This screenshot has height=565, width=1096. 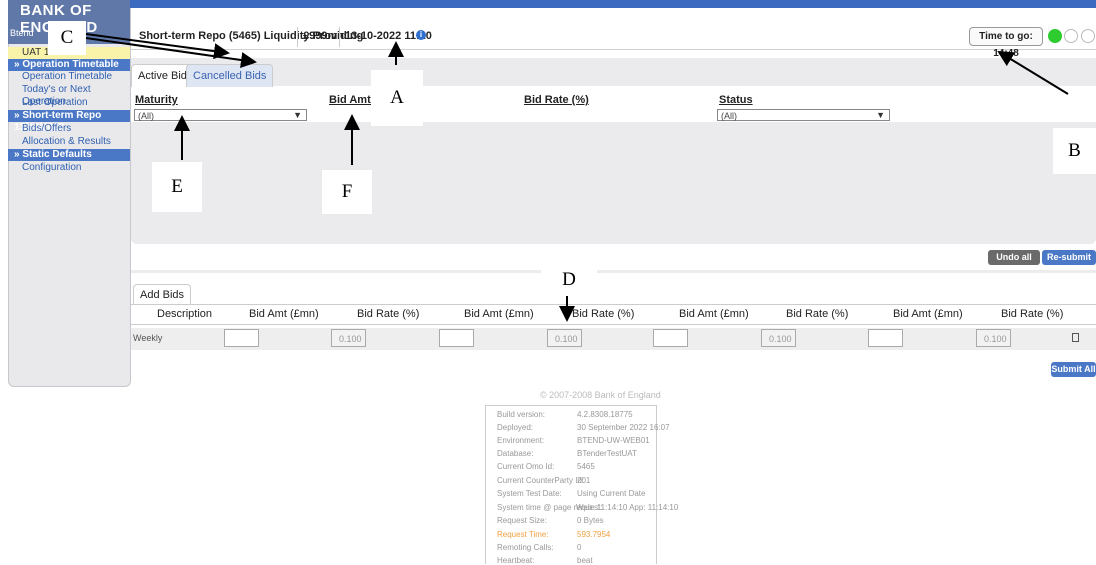 What do you see at coordinates (157, 46) in the screenshot?
I see `arrow-c-to-cancelled-tab` at bounding box center [157, 46].